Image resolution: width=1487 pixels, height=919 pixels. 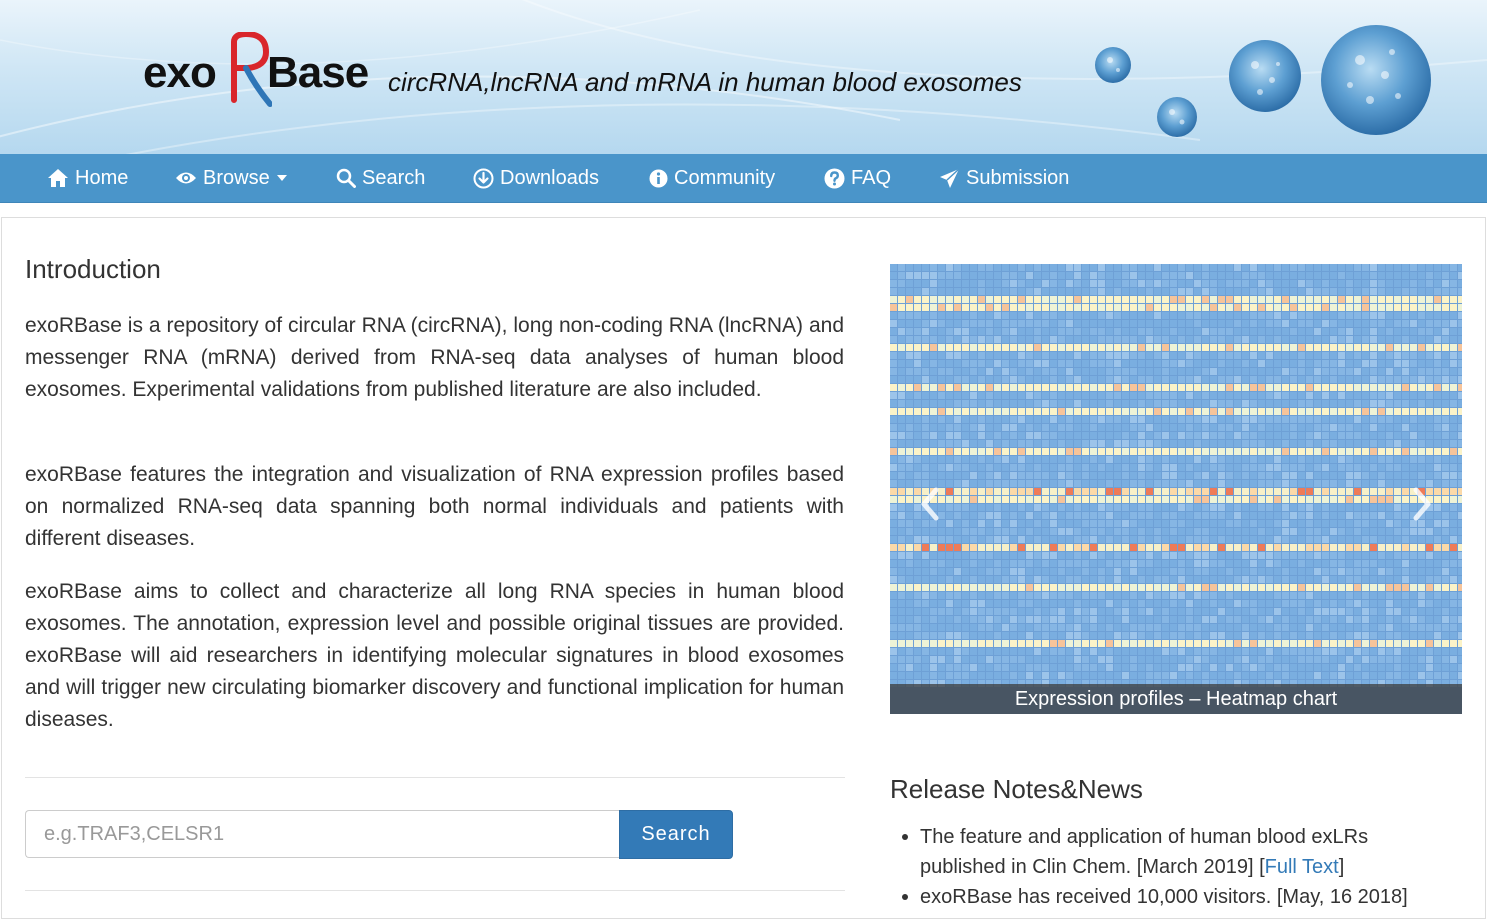 What do you see at coordinates (186, 178) in the screenshot?
I see `eye-icon` at bounding box center [186, 178].